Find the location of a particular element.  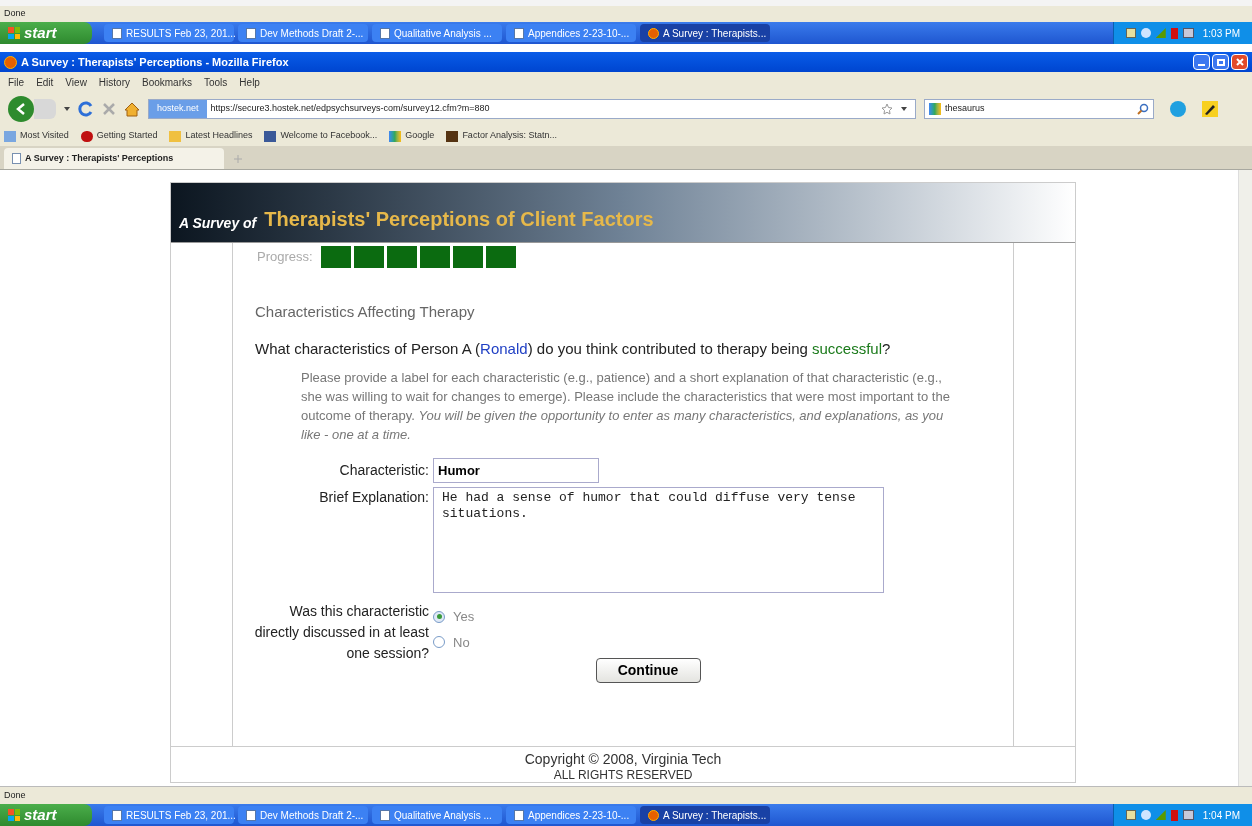

clock: 1:03 PM is located at coordinates (1221, 33).